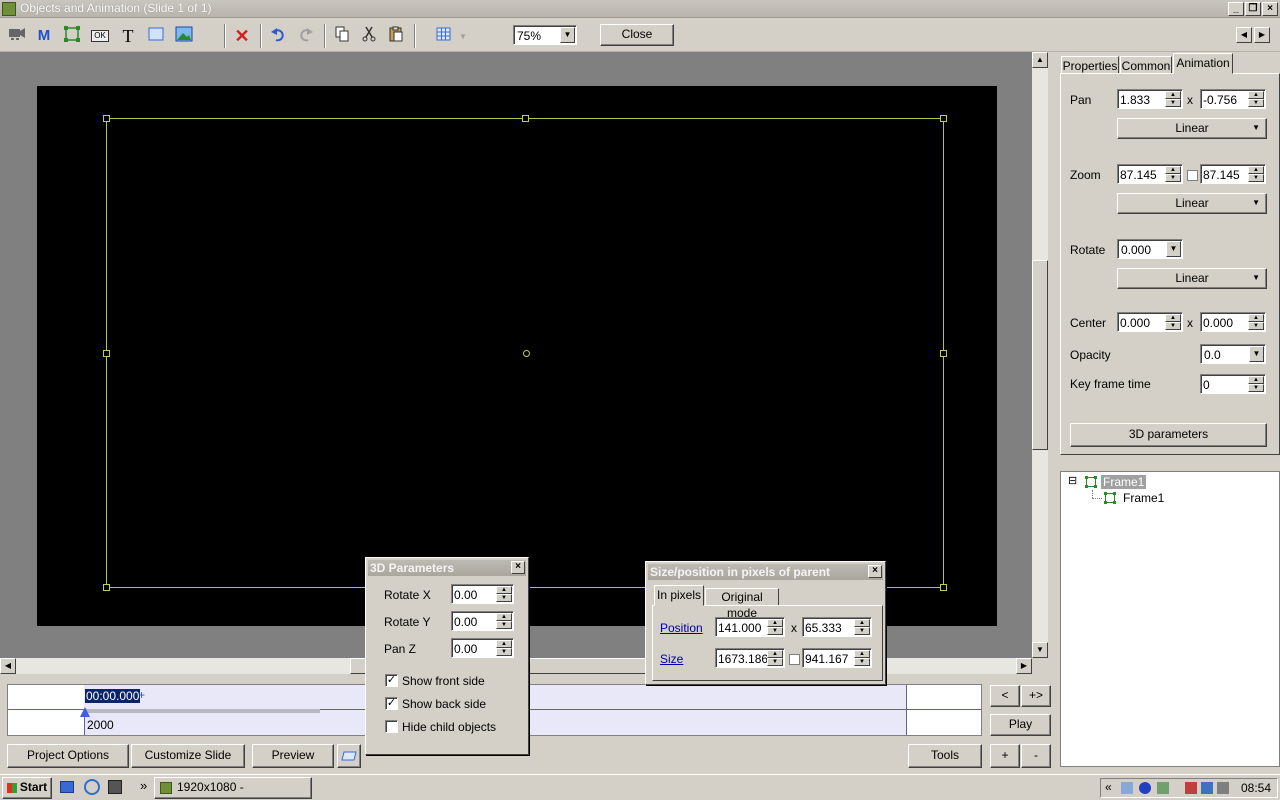 The height and width of the screenshot is (800, 1280). What do you see at coordinates (1150, 249) in the screenshot?
I see `rotate-input: 0.000 ▼` at bounding box center [1150, 249].